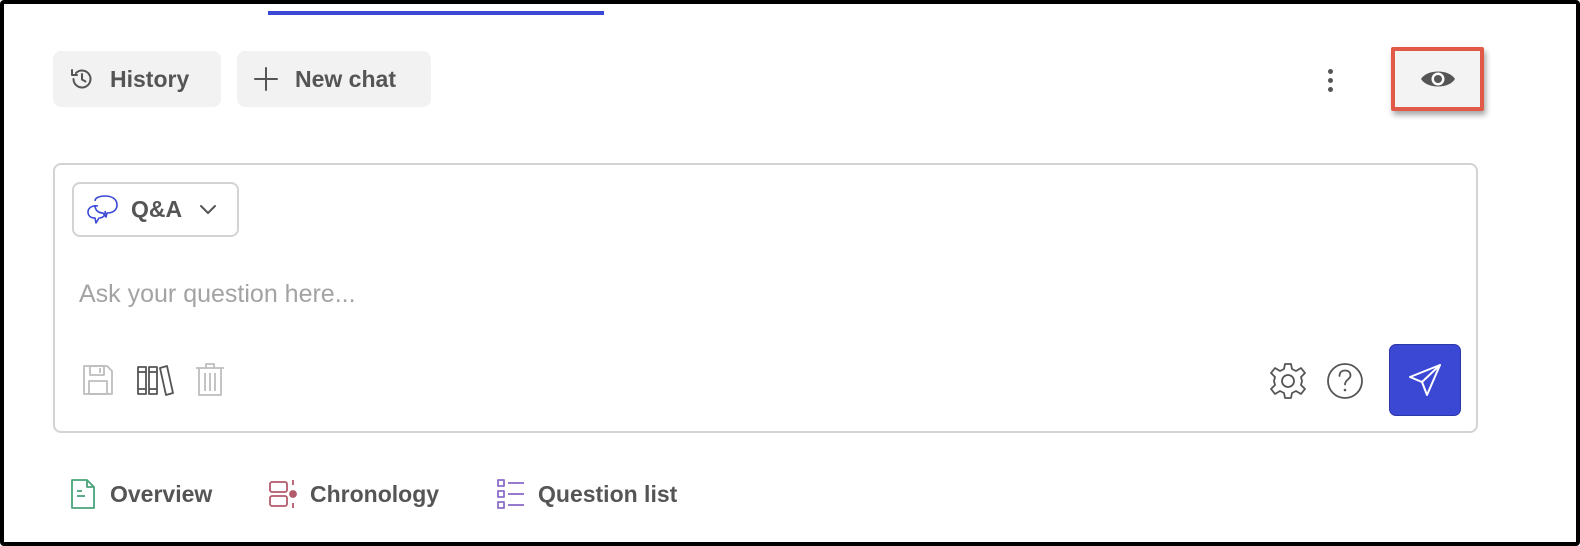 The image size is (1580, 546). Describe the element at coordinates (375, 493) in the screenshot. I see `tab-chronology-label: Chronology` at that location.